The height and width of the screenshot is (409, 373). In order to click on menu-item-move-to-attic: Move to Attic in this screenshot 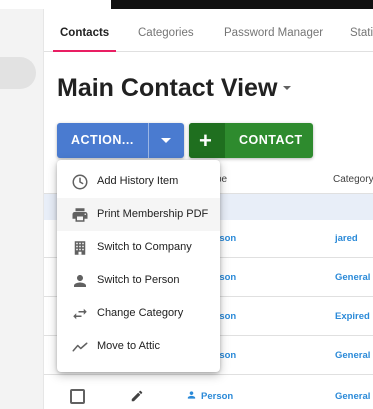, I will do `click(138, 346)`.